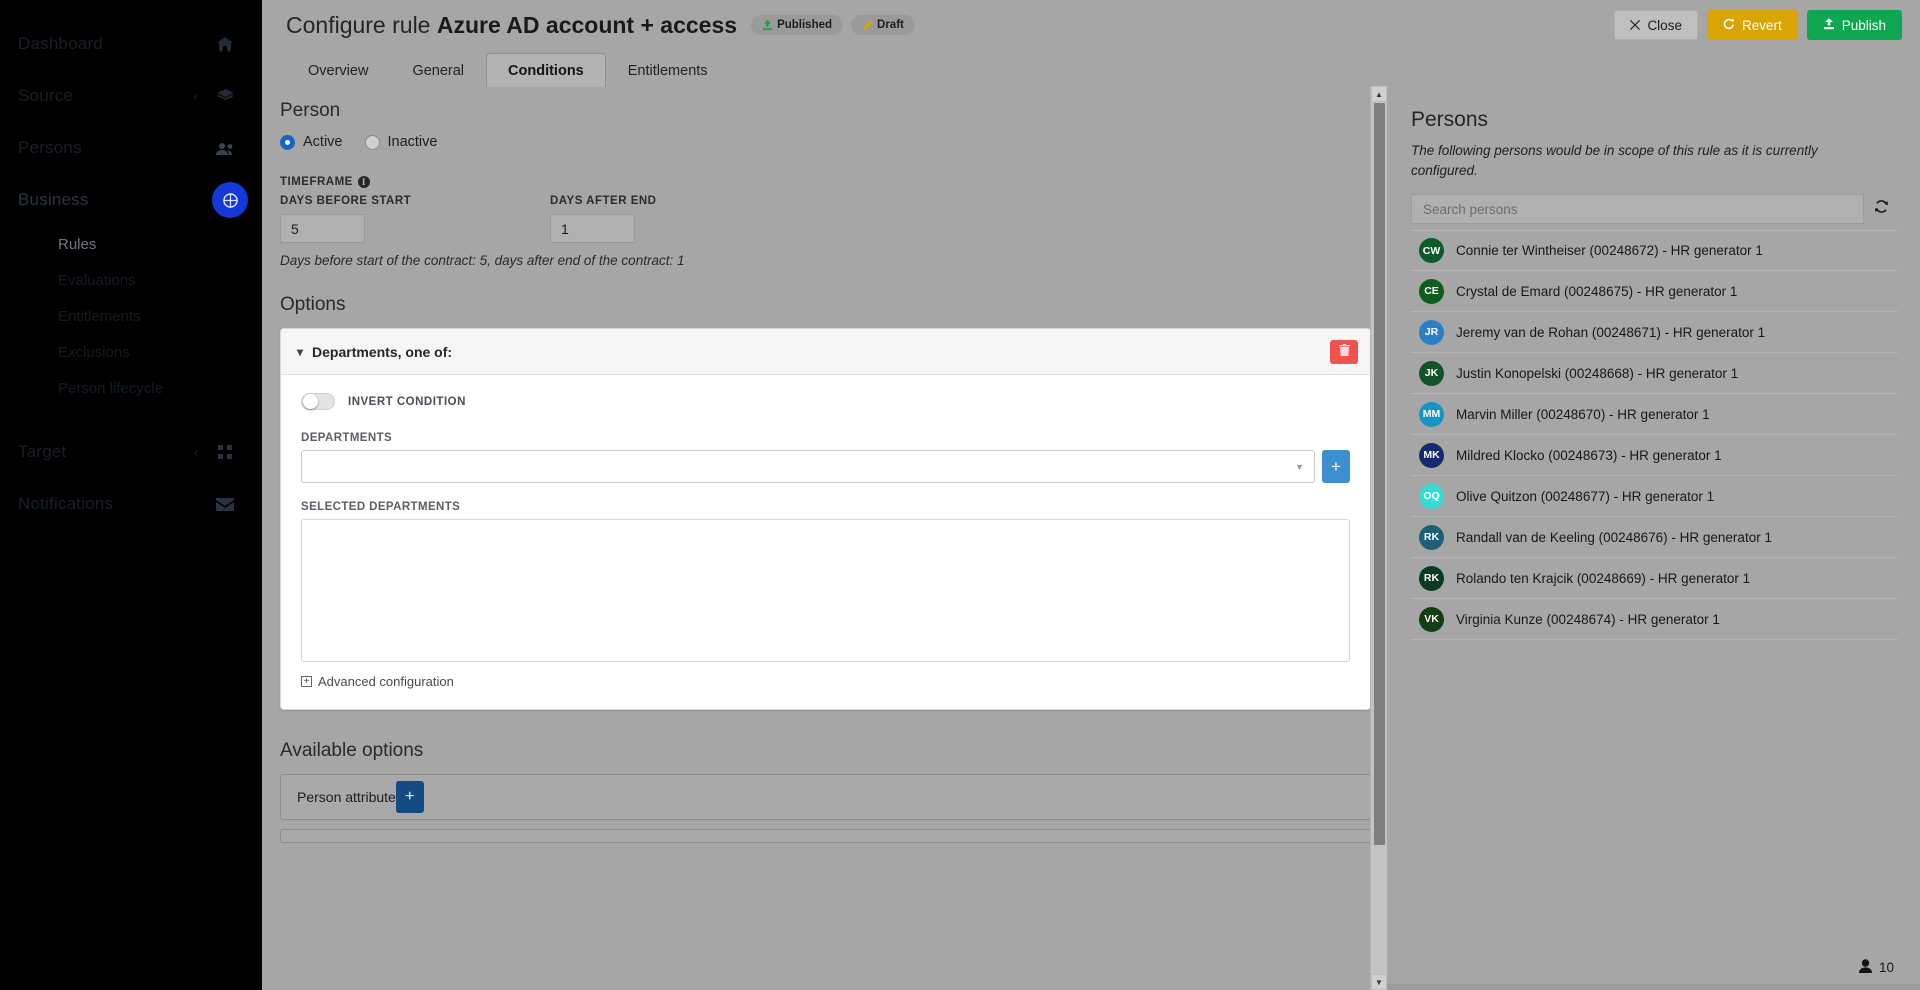  What do you see at coordinates (1431, 373) in the screenshot?
I see `avatar: JK` at bounding box center [1431, 373].